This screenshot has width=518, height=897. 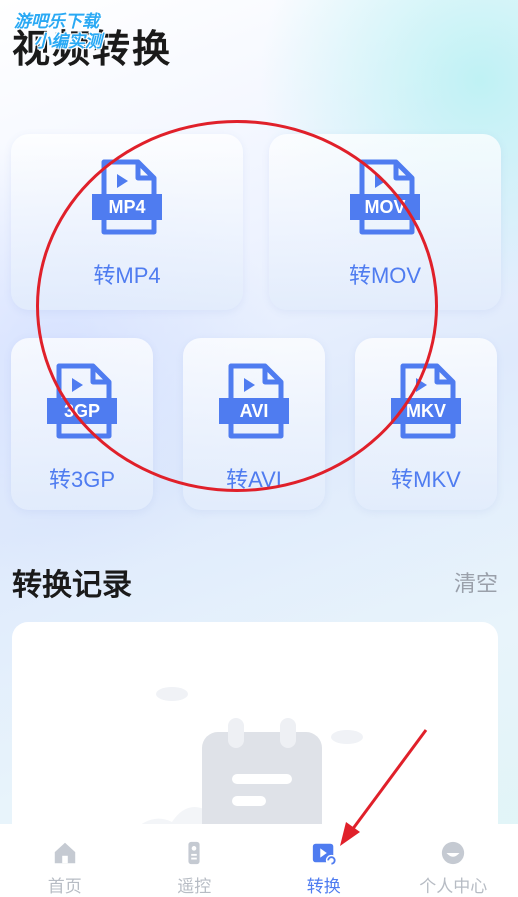 I want to click on convert-mp4-card: MP4 转MP4, so click(x=127, y=222).